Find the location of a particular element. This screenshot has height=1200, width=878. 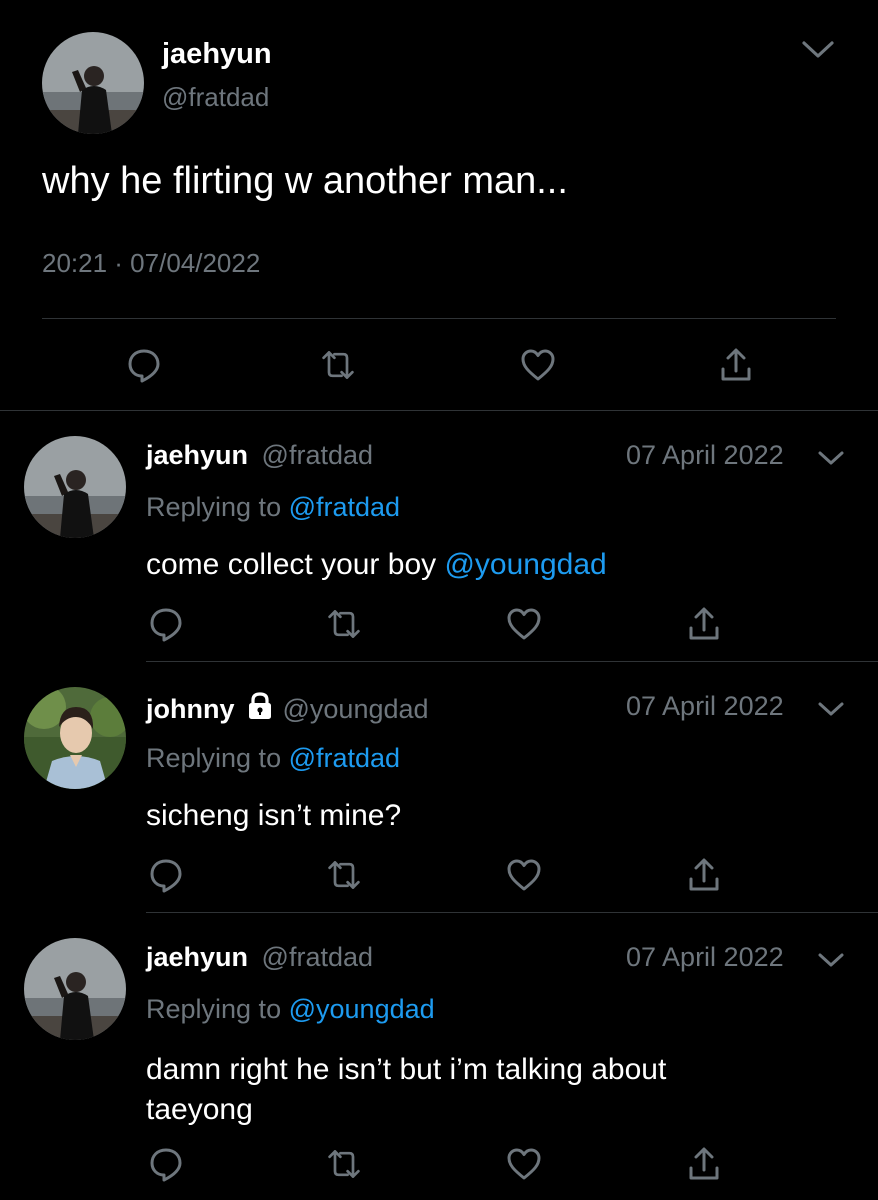

tweet-text-line: taeyong is located at coordinates (199, 1109).